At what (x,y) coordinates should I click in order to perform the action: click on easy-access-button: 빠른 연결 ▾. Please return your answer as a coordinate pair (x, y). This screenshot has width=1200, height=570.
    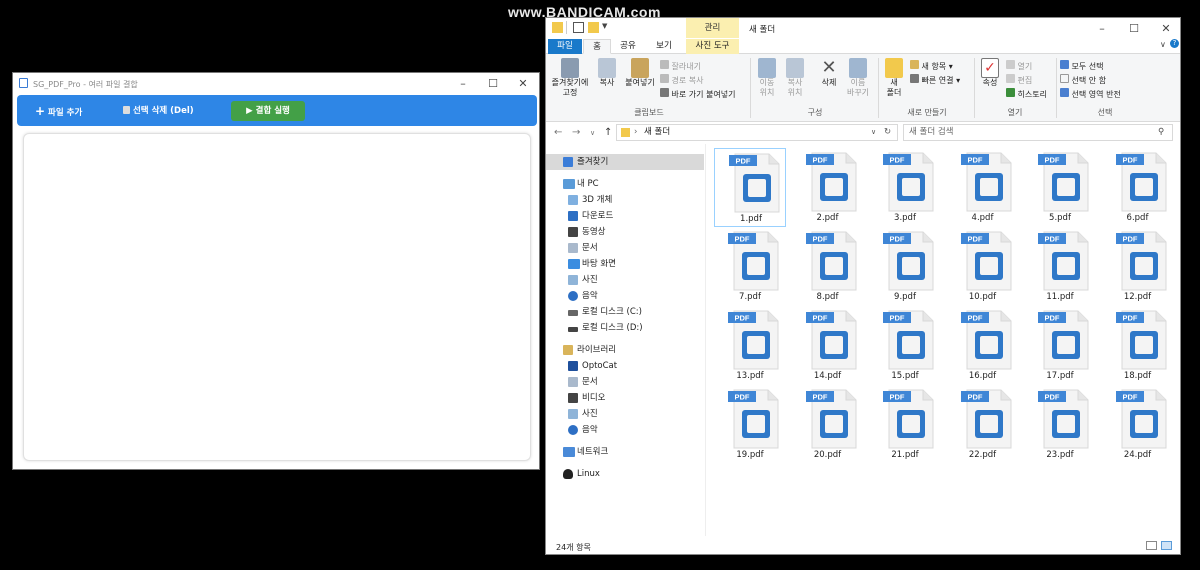
    Looking at the image, I should click on (935, 80).